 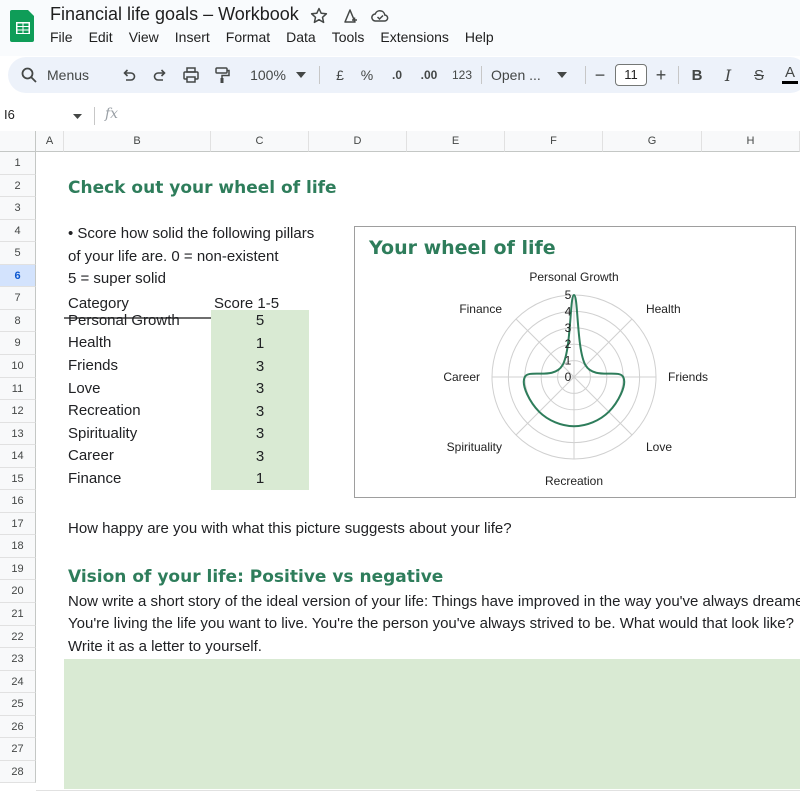 I want to click on redo-button, so click(x=160, y=75).